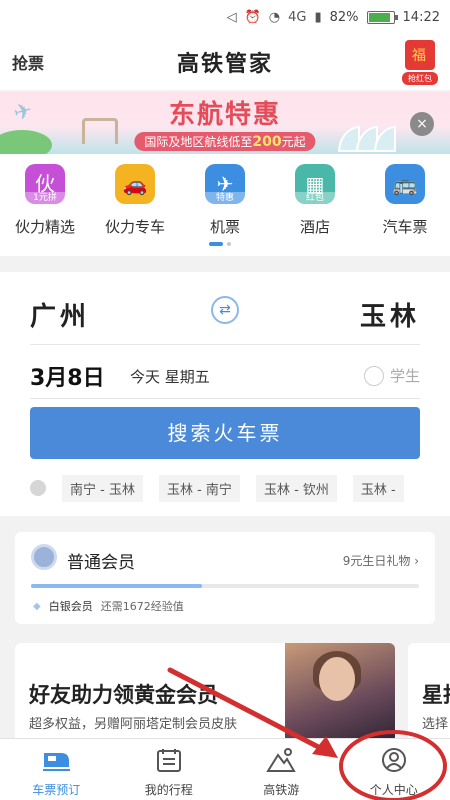 This screenshot has height=800, width=450. Describe the element at coordinates (252, 17) in the screenshot. I see `alarm-icon: ⏰` at that location.